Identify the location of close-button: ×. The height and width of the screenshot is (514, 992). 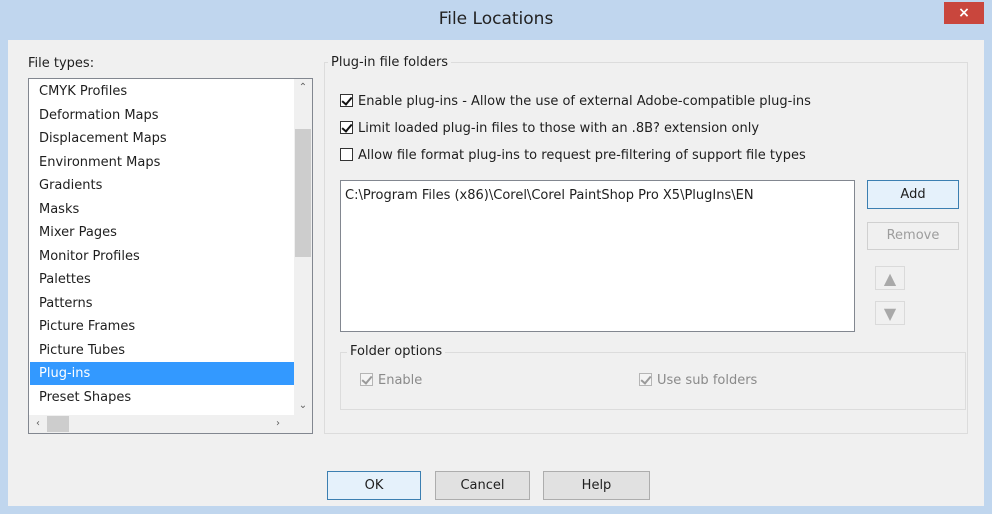
(964, 13).